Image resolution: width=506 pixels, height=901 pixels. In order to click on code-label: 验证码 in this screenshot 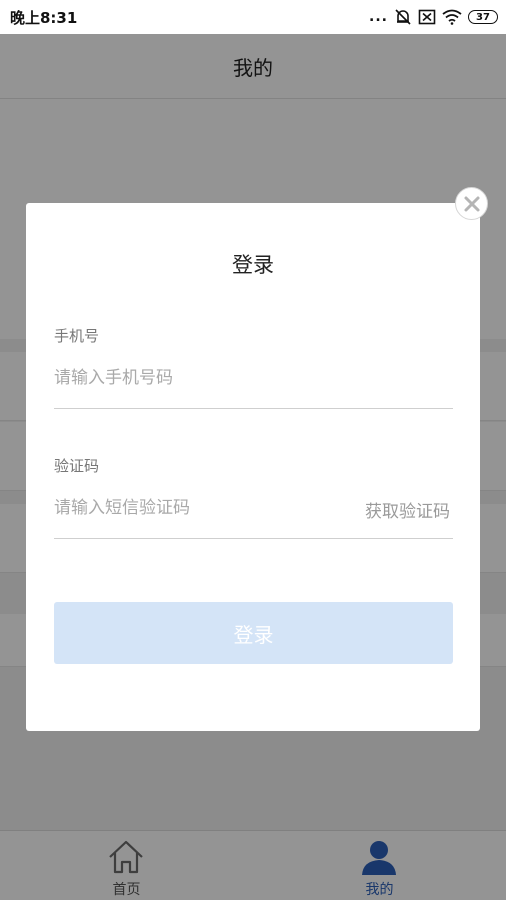, I will do `click(77, 466)`.